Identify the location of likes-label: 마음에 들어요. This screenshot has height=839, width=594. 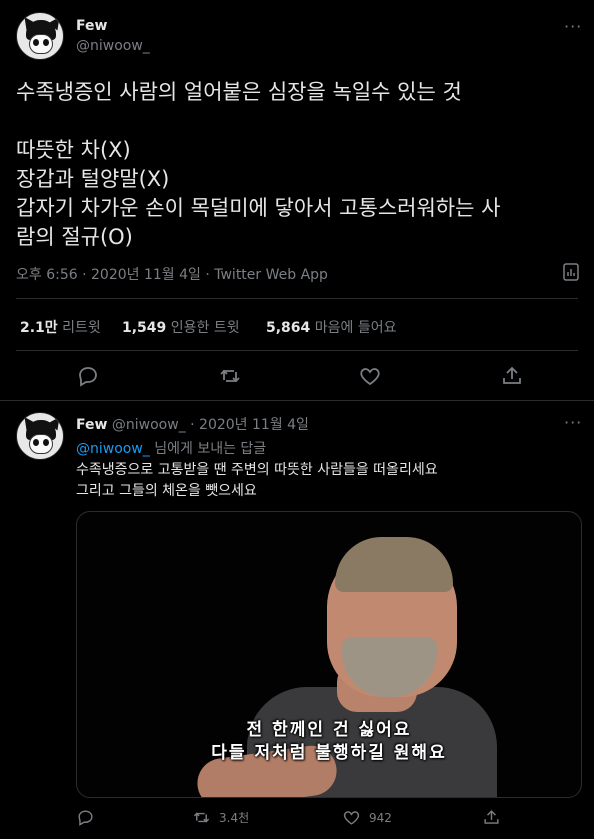
(355, 328).